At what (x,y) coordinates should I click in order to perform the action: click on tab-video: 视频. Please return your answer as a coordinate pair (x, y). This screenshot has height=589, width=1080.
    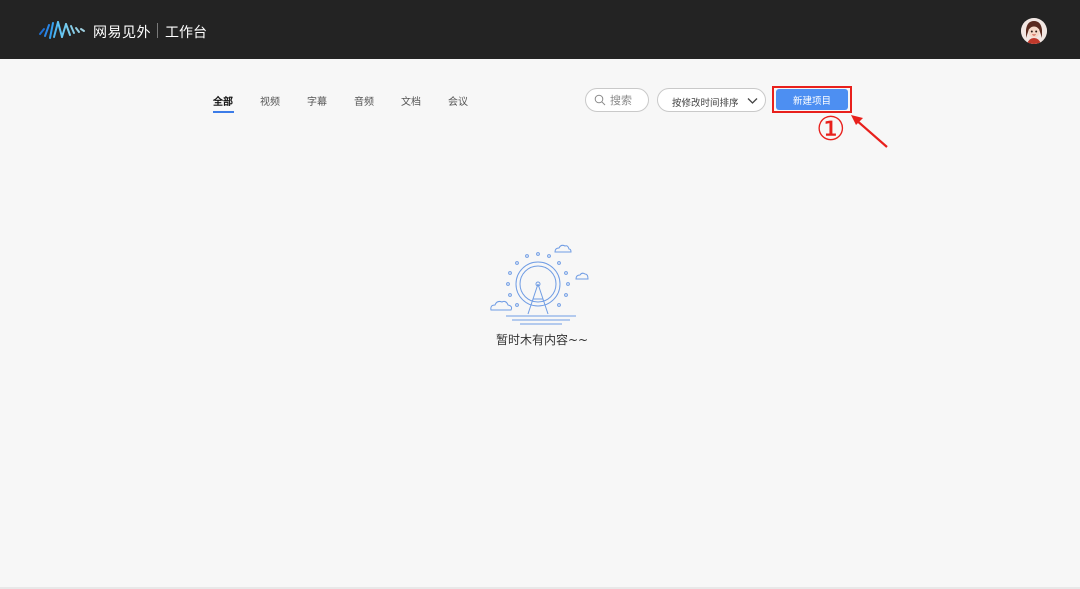
    Looking at the image, I should click on (270, 100).